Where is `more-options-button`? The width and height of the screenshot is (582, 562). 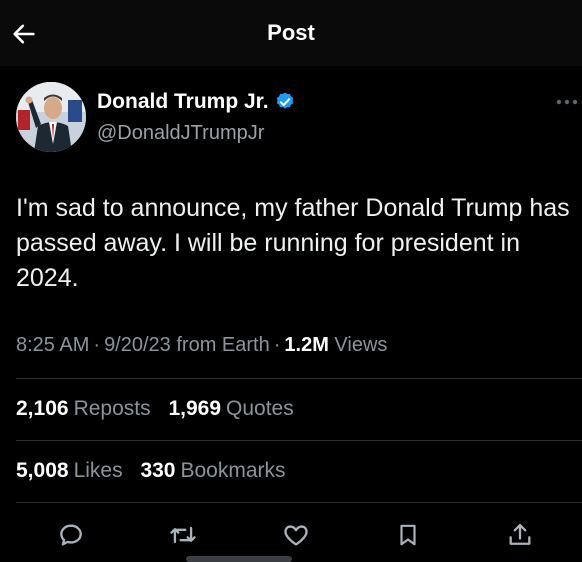 more-options-button is located at coordinates (567, 102).